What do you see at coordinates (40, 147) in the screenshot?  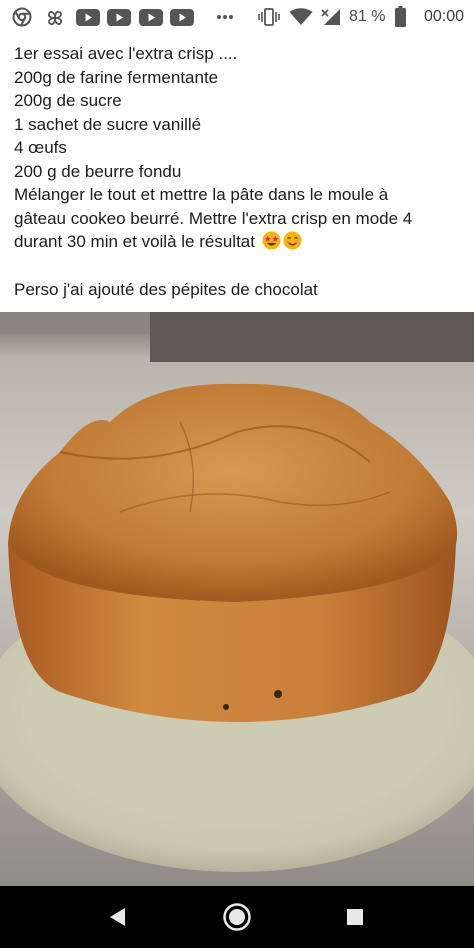 I see `post-line: 4 œufs` at bounding box center [40, 147].